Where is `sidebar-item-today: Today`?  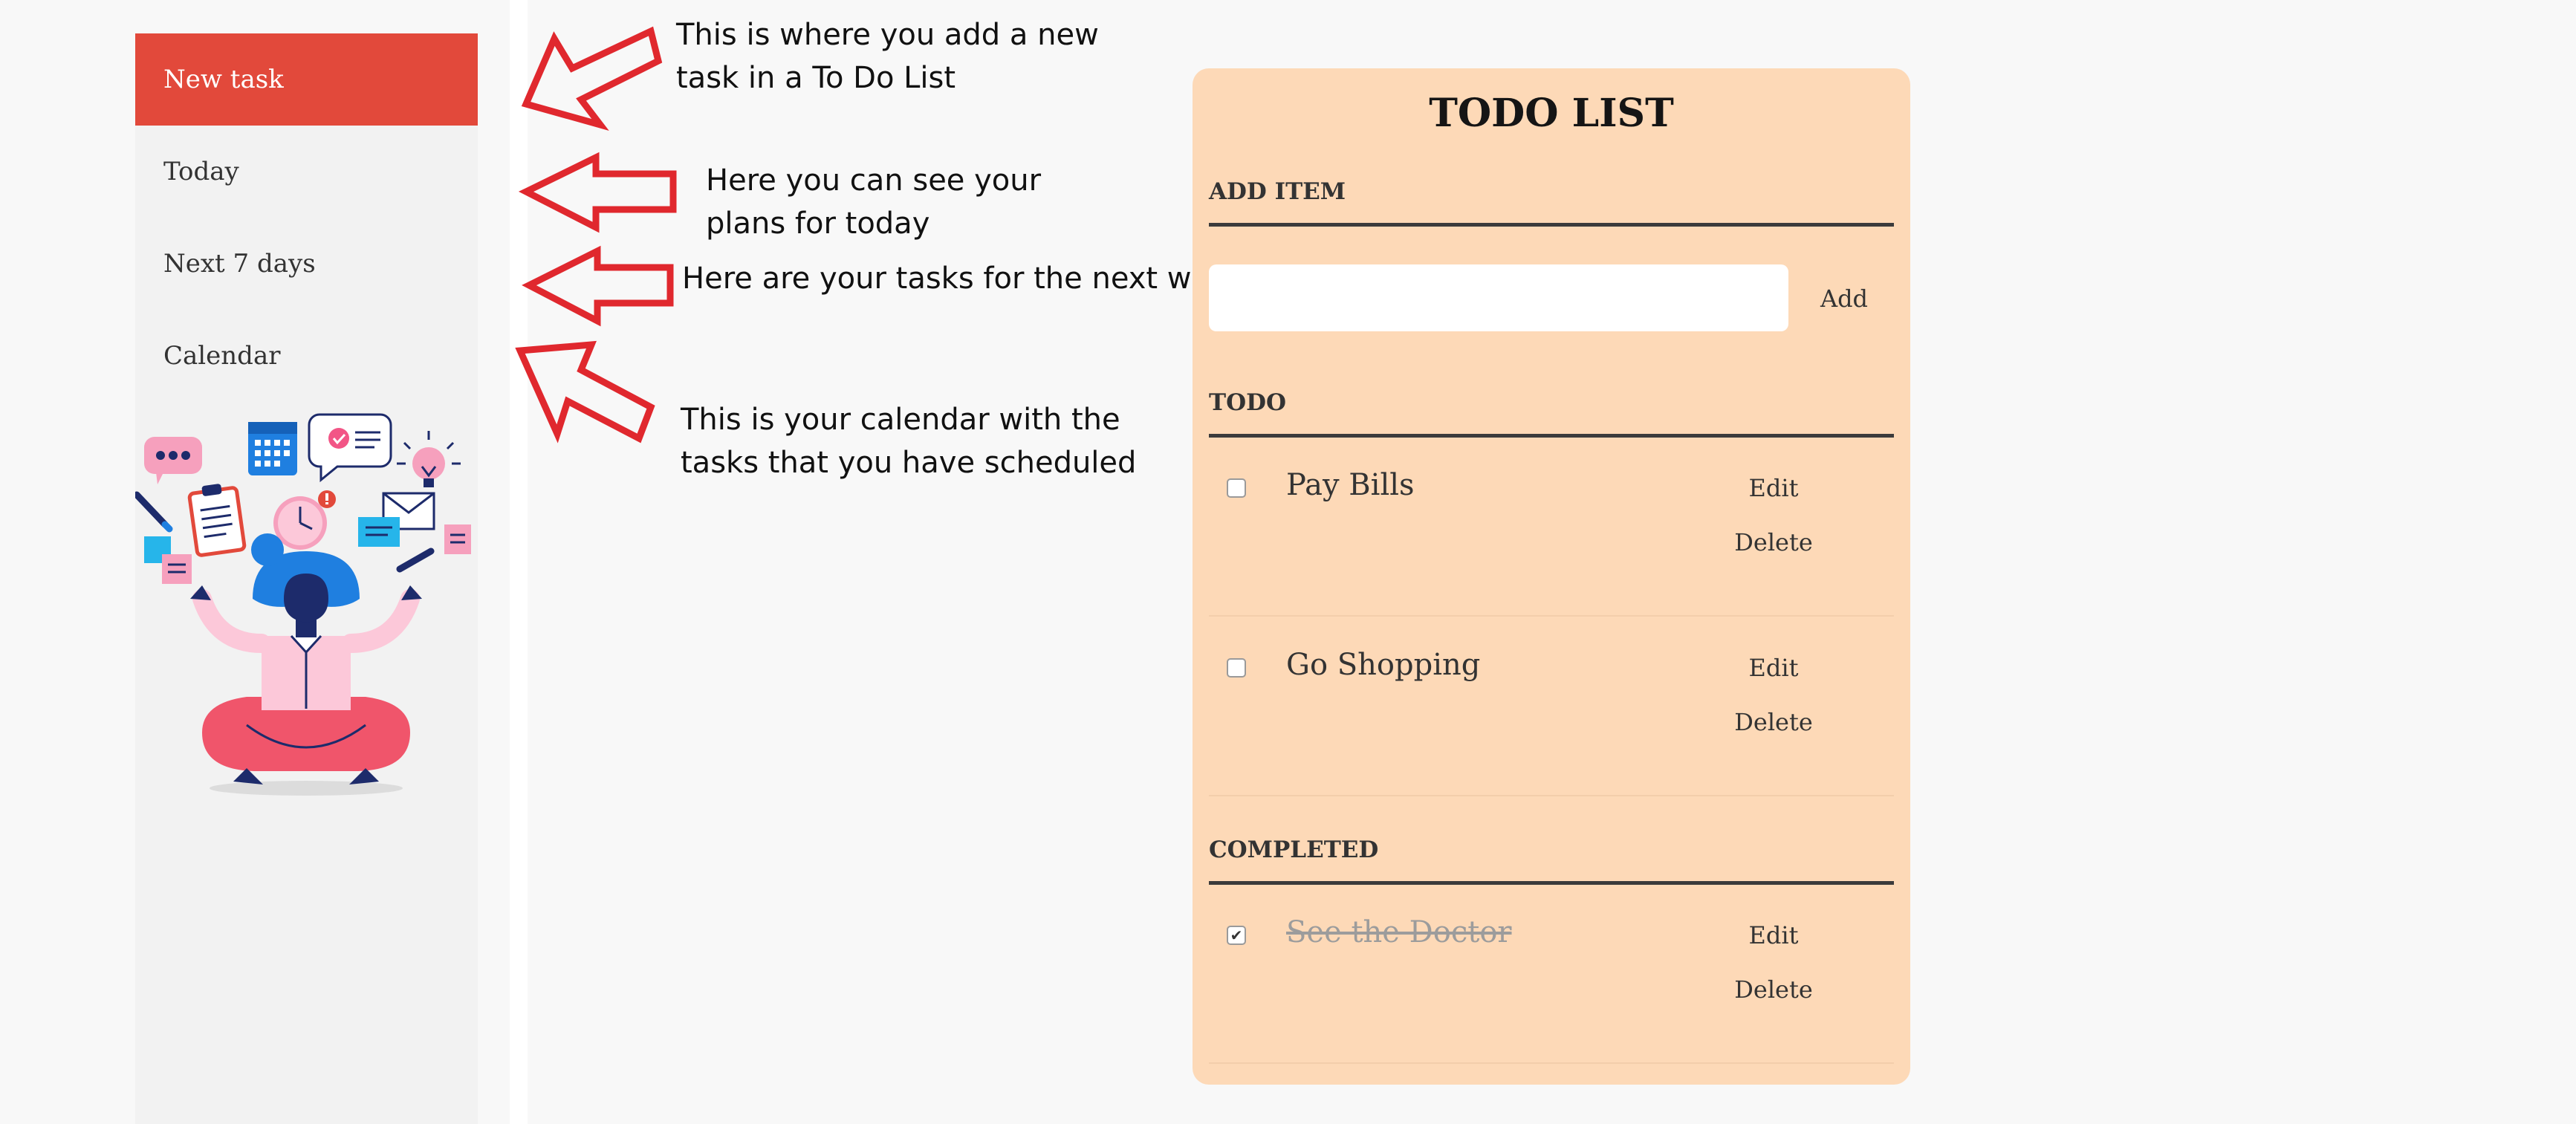
sidebar-item-today: Today is located at coordinates (306, 172).